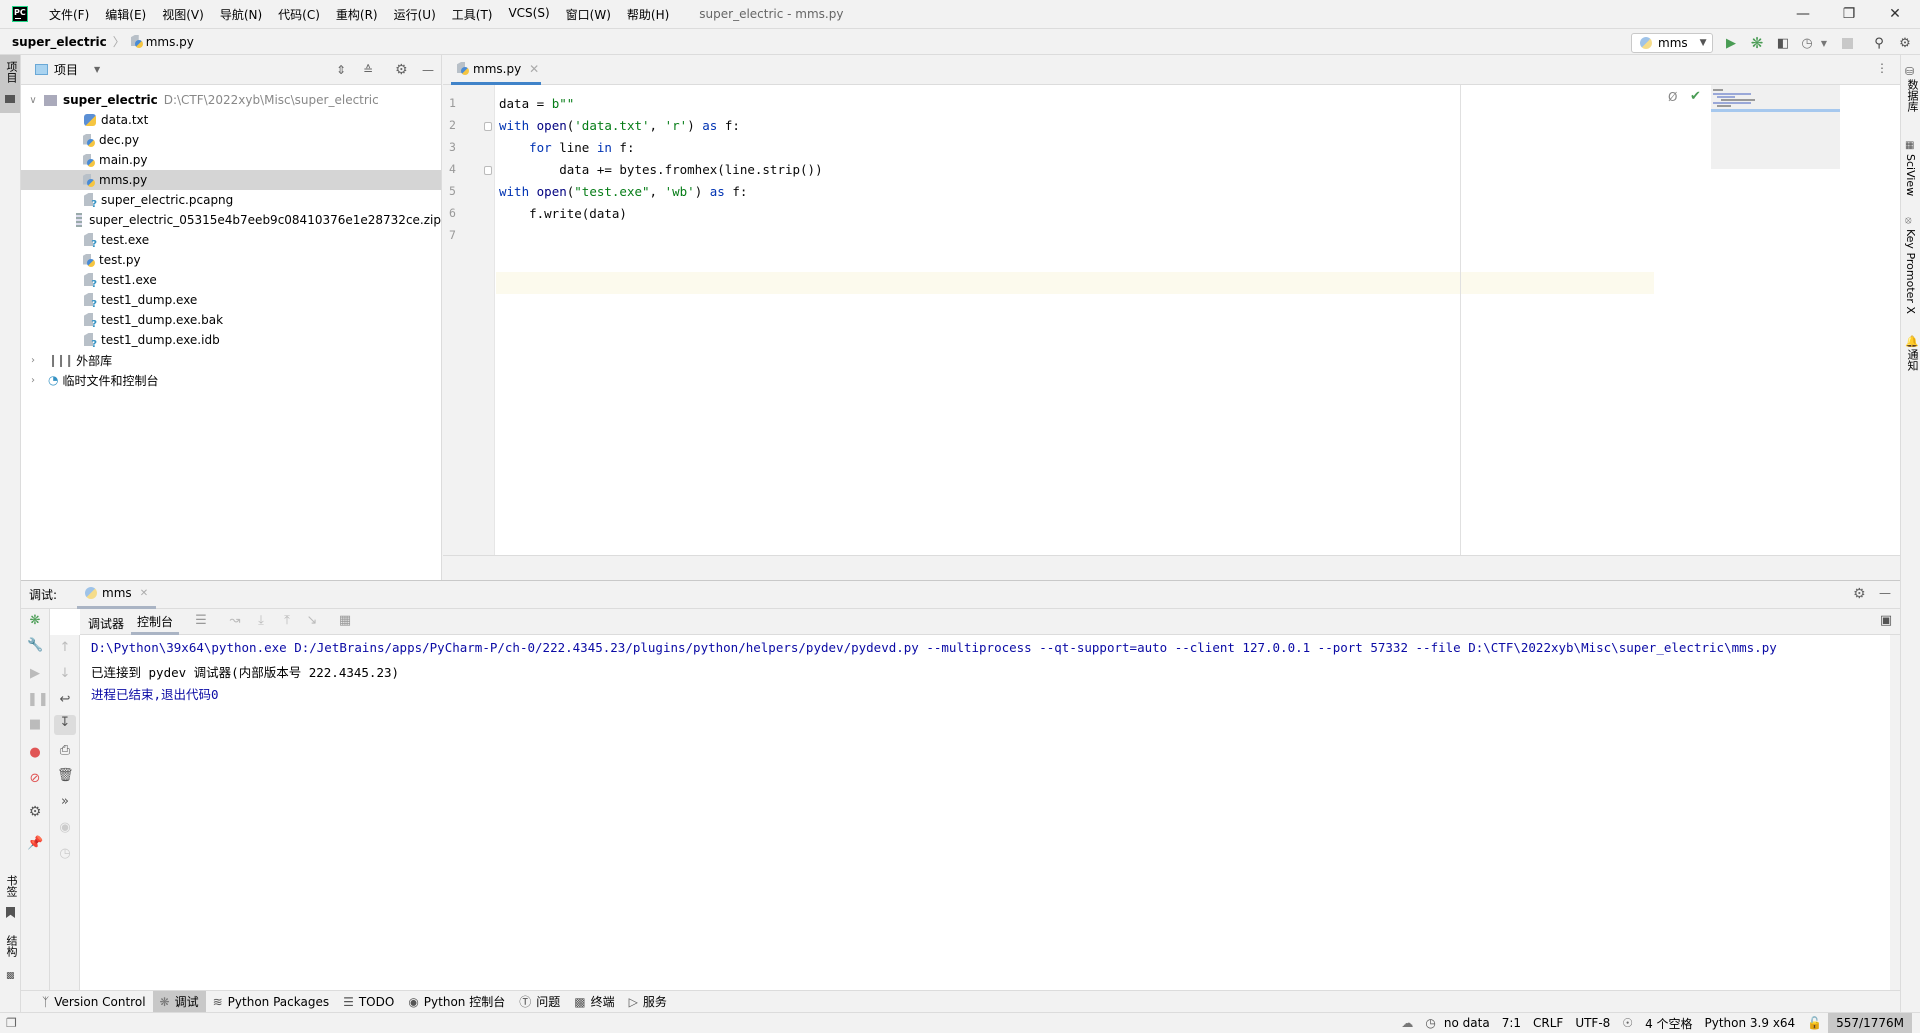 The width and height of the screenshot is (1920, 1033). What do you see at coordinates (231, 260) in the screenshot?
I see `tree-file-item: test.py` at bounding box center [231, 260].